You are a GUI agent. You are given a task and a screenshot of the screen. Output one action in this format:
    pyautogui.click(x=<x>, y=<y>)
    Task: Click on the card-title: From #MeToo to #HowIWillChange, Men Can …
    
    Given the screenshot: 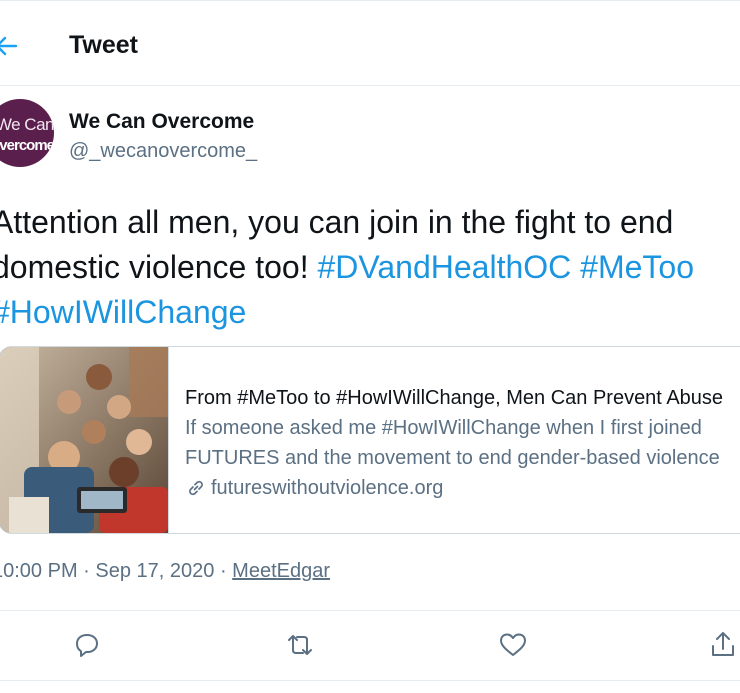 What is the action you would take?
    pyautogui.click(x=462, y=398)
    